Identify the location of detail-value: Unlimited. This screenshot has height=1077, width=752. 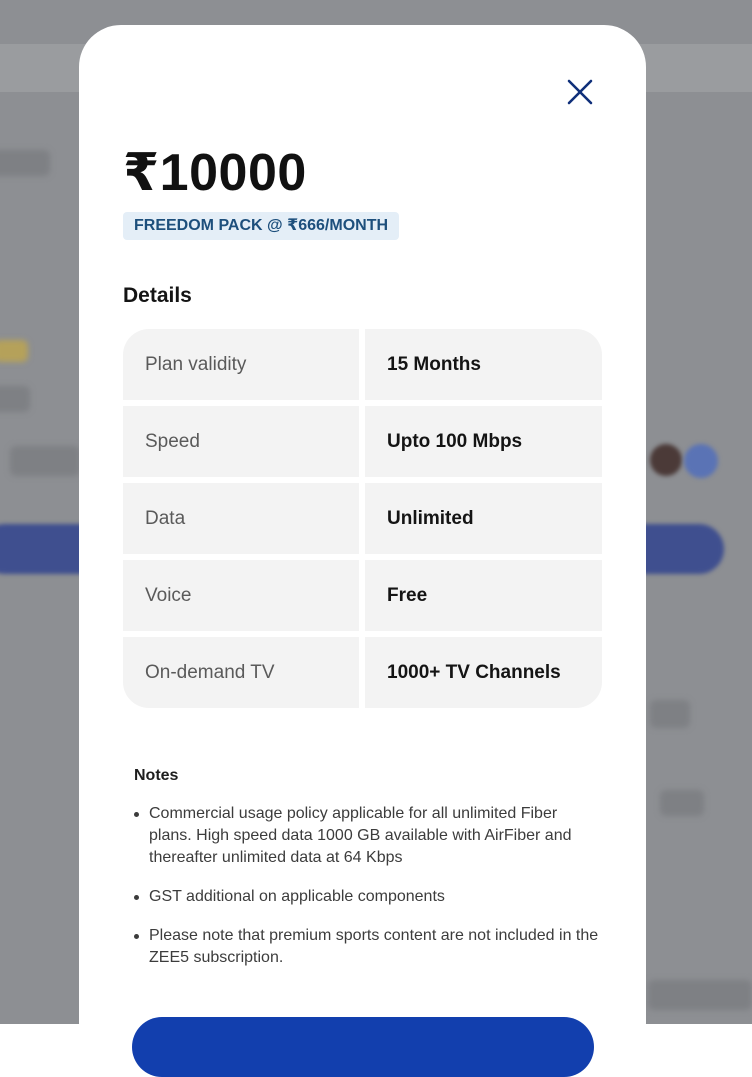
(483, 518).